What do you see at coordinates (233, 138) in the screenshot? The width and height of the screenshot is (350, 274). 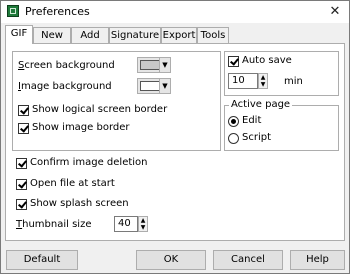 I see `active-page-script-radio` at bounding box center [233, 138].